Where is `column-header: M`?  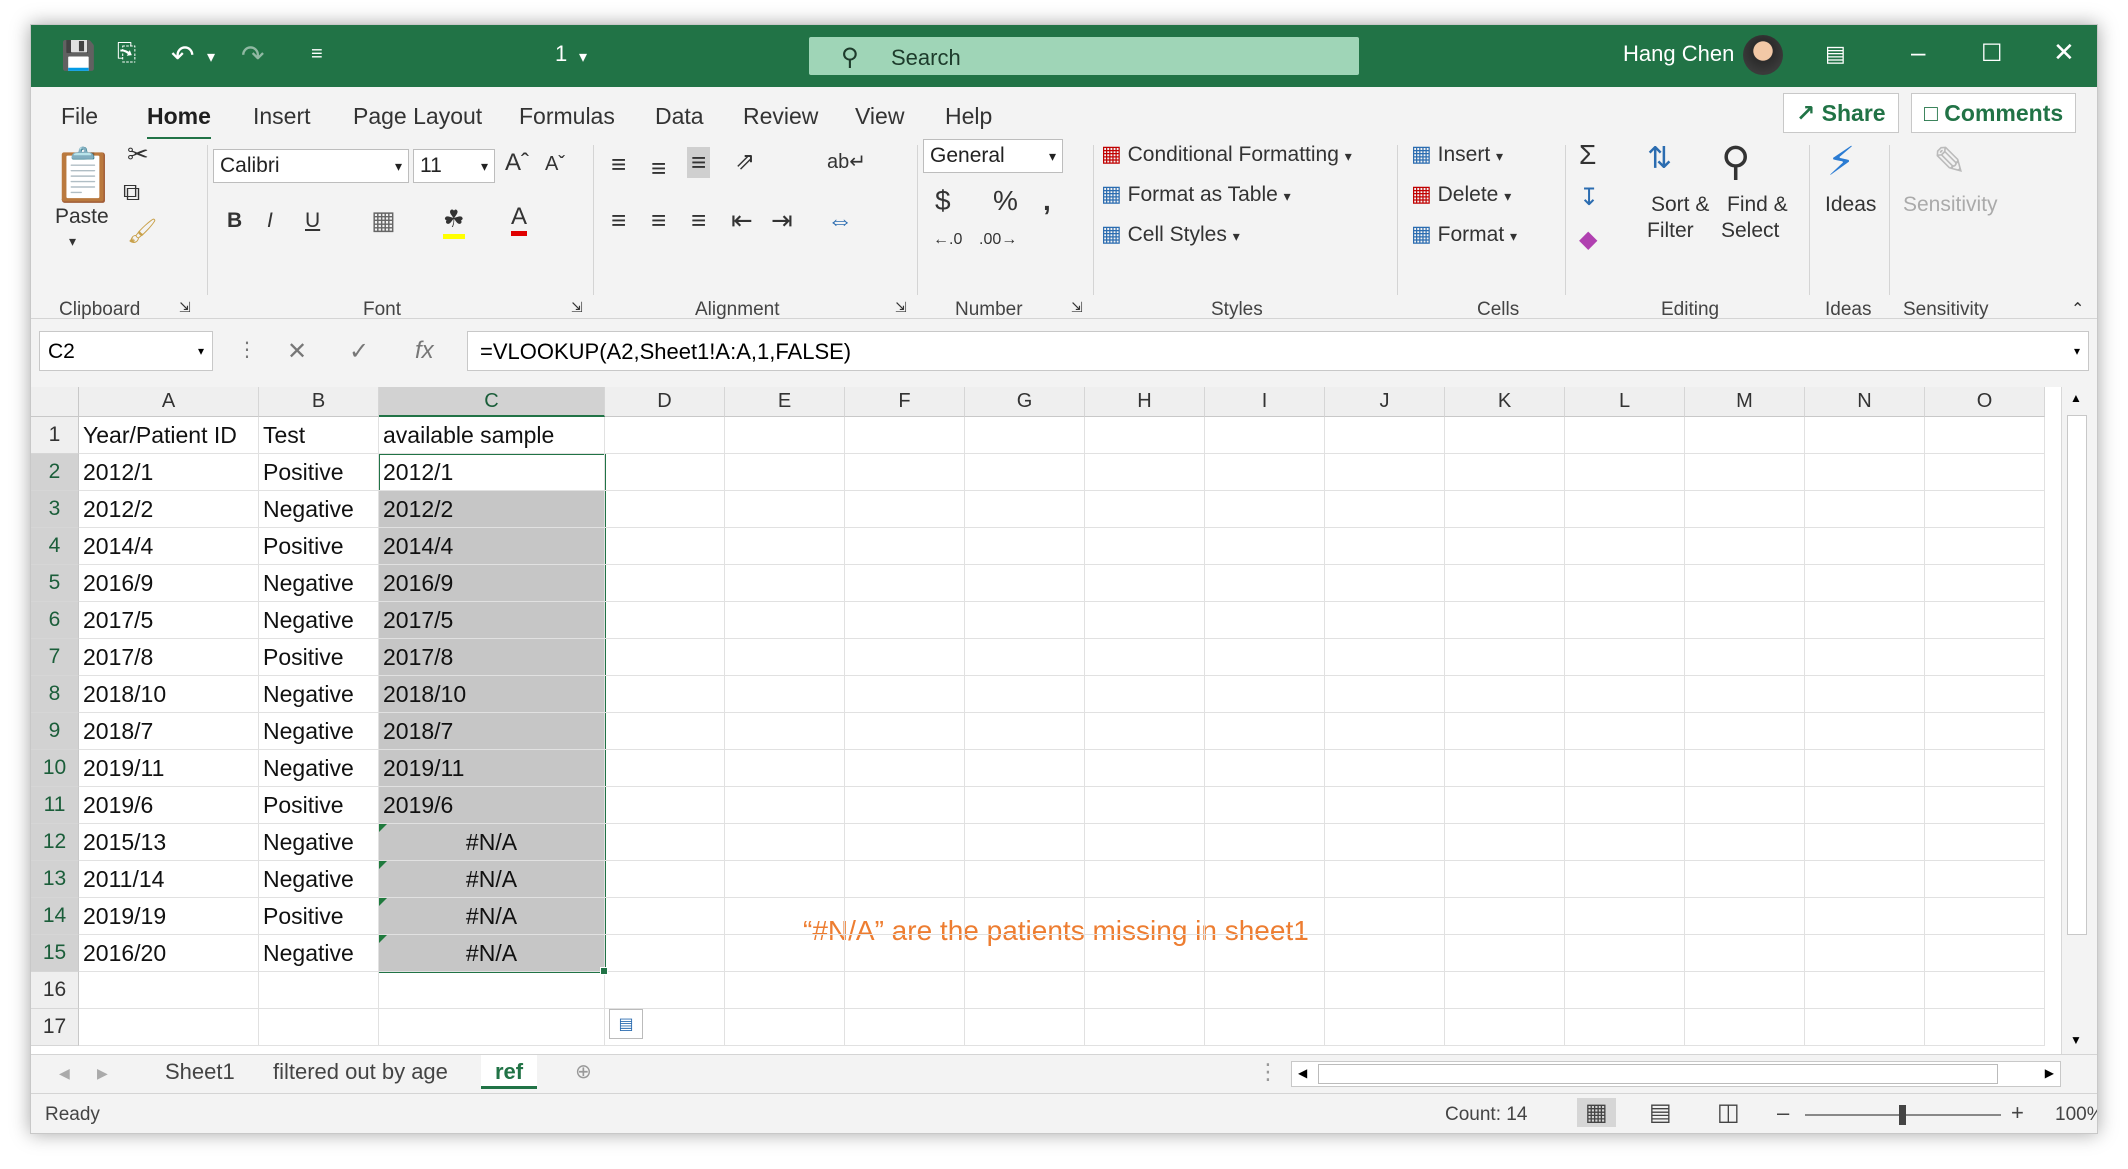
column-header: M is located at coordinates (1745, 402).